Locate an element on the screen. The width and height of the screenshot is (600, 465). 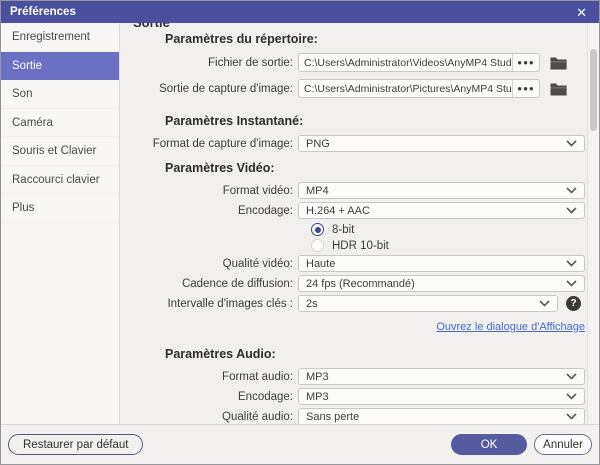
sidebar-item-souris-et-clavier: Souris et Clavier is located at coordinates (60, 151).